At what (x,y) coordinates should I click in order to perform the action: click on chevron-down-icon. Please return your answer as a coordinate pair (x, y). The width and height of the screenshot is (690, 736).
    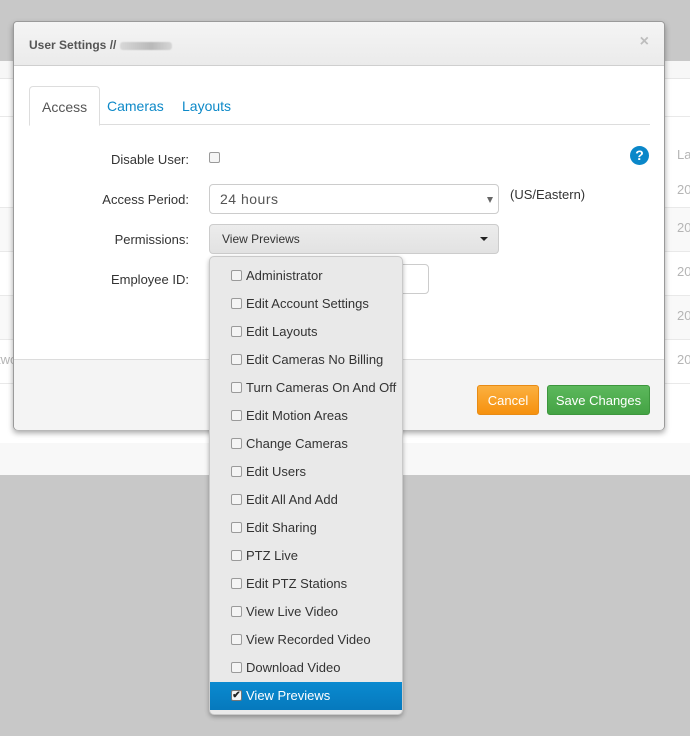
    Looking at the image, I should click on (490, 200).